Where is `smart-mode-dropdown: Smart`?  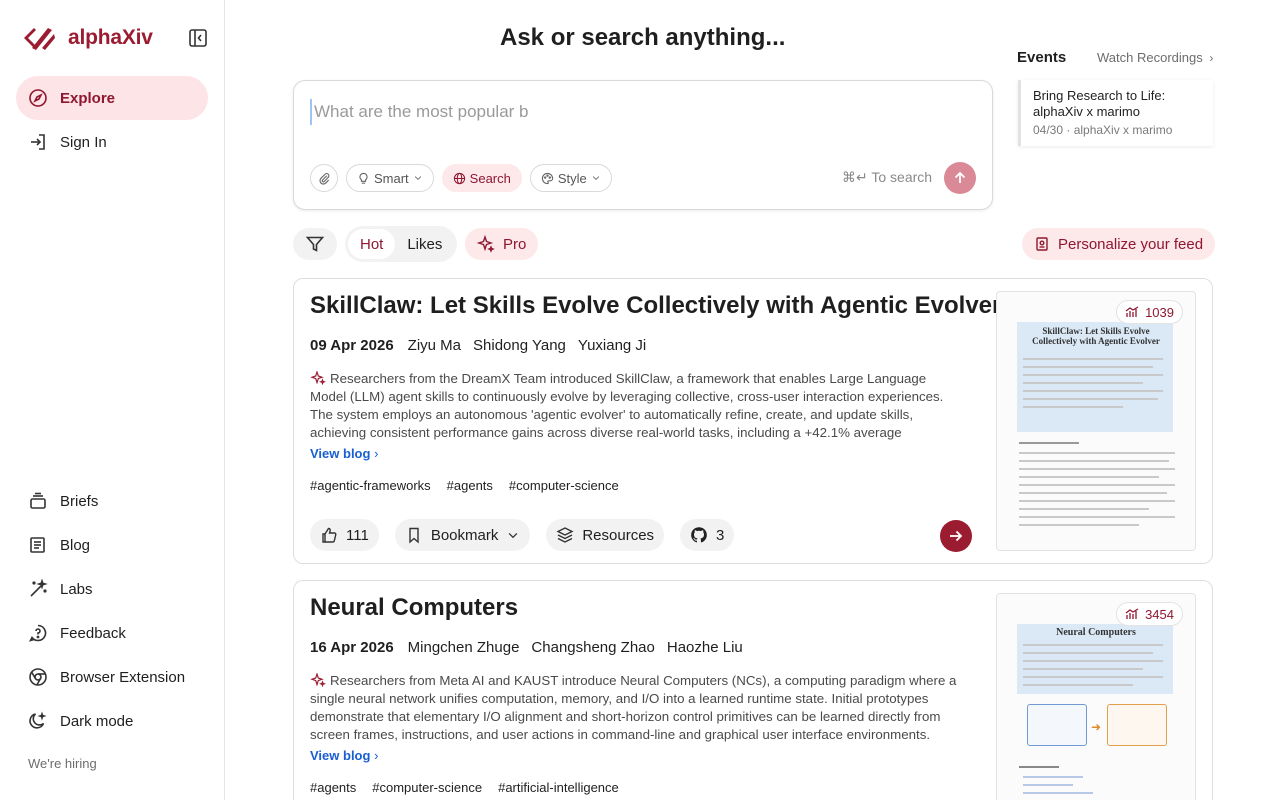
smart-mode-dropdown: Smart is located at coordinates (390, 178).